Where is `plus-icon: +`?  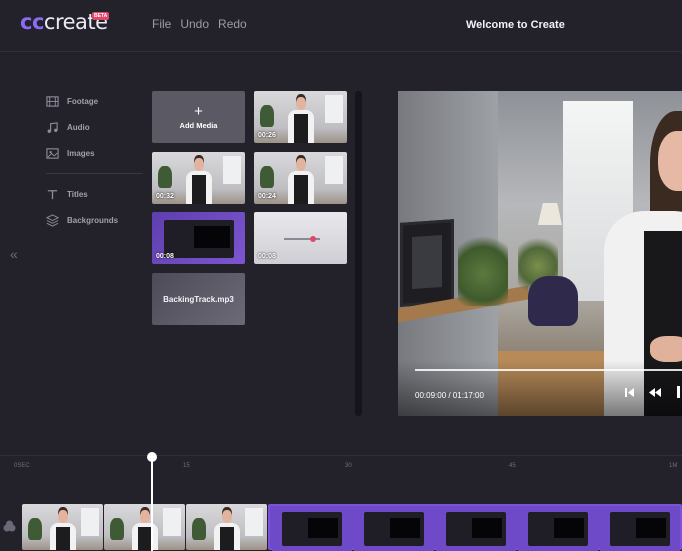 plus-icon: + is located at coordinates (198, 111).